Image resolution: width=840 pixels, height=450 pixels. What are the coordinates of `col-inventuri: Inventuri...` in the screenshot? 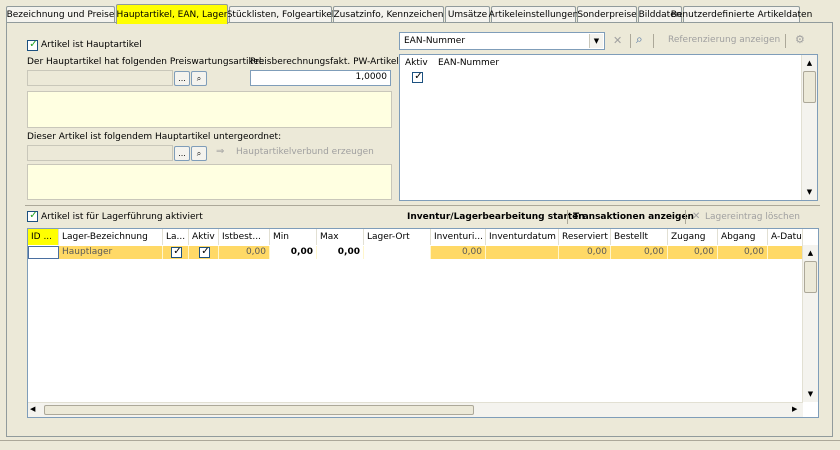 It's located at (458, 237).